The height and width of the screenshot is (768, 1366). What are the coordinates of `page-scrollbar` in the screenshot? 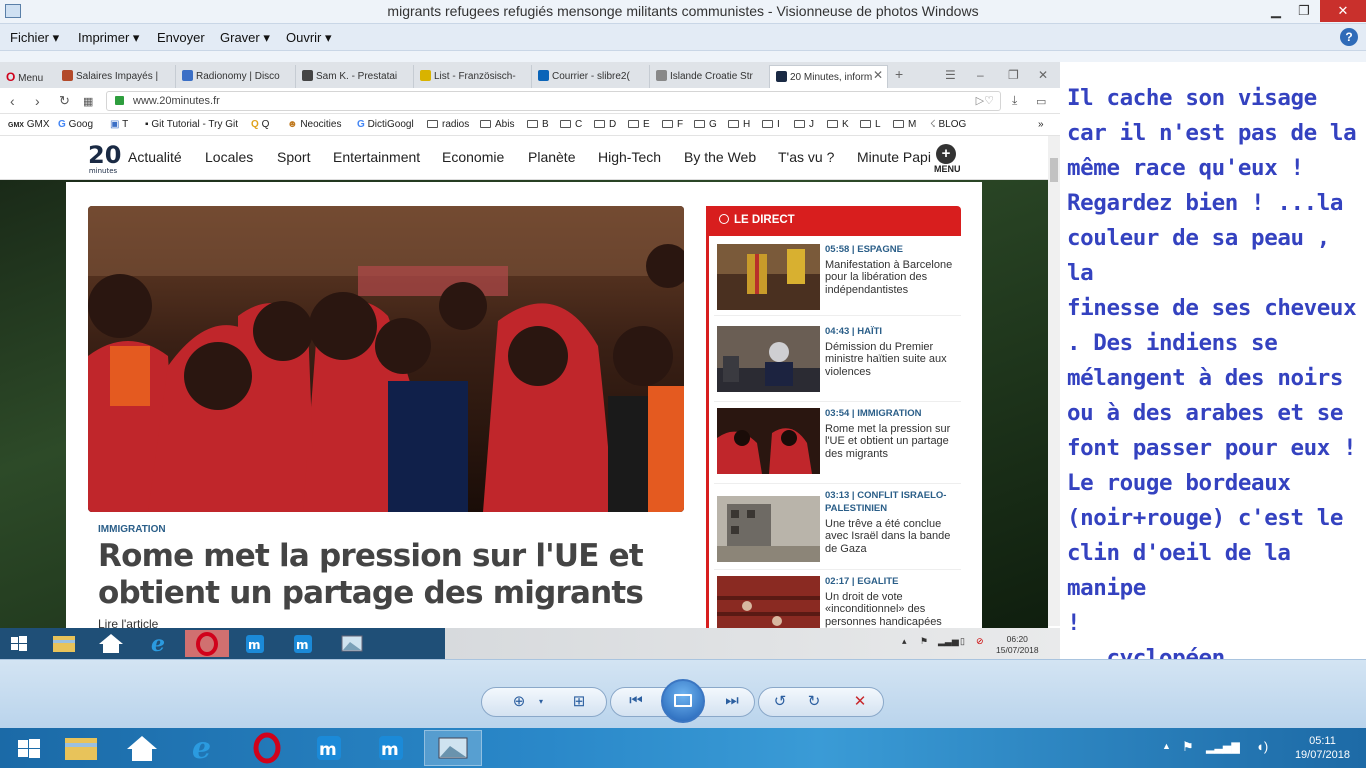 It's located at (1054, 381).